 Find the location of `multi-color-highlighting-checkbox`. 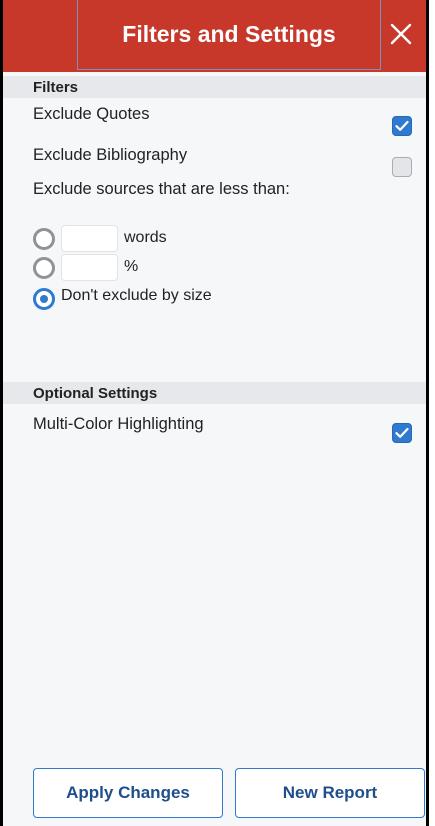

multi-color-highlighting-checkbox is located at coordinates (402, 433).